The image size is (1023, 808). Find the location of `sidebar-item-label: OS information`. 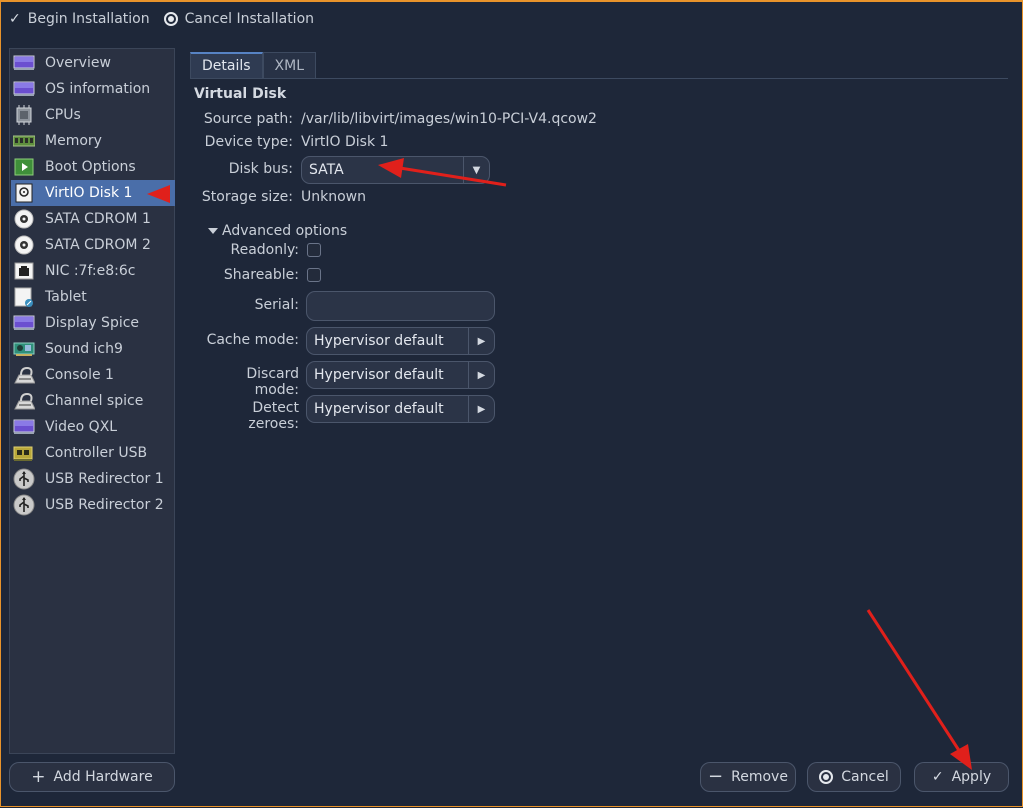

sidebar-item-label: OS information is located at coordinates (98, 89).